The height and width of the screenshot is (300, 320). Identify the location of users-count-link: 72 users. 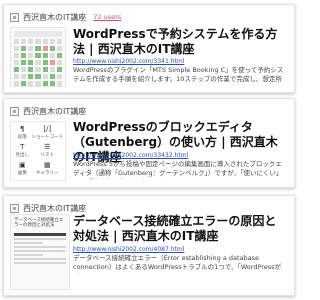
(107, 17).